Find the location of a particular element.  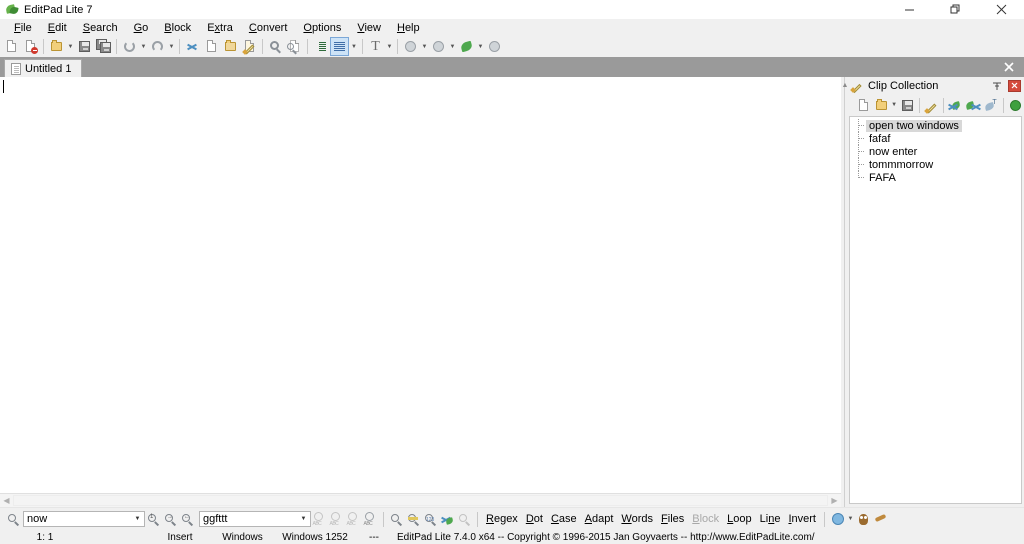

option-regex: Regex is located at coordinates (502, 519).